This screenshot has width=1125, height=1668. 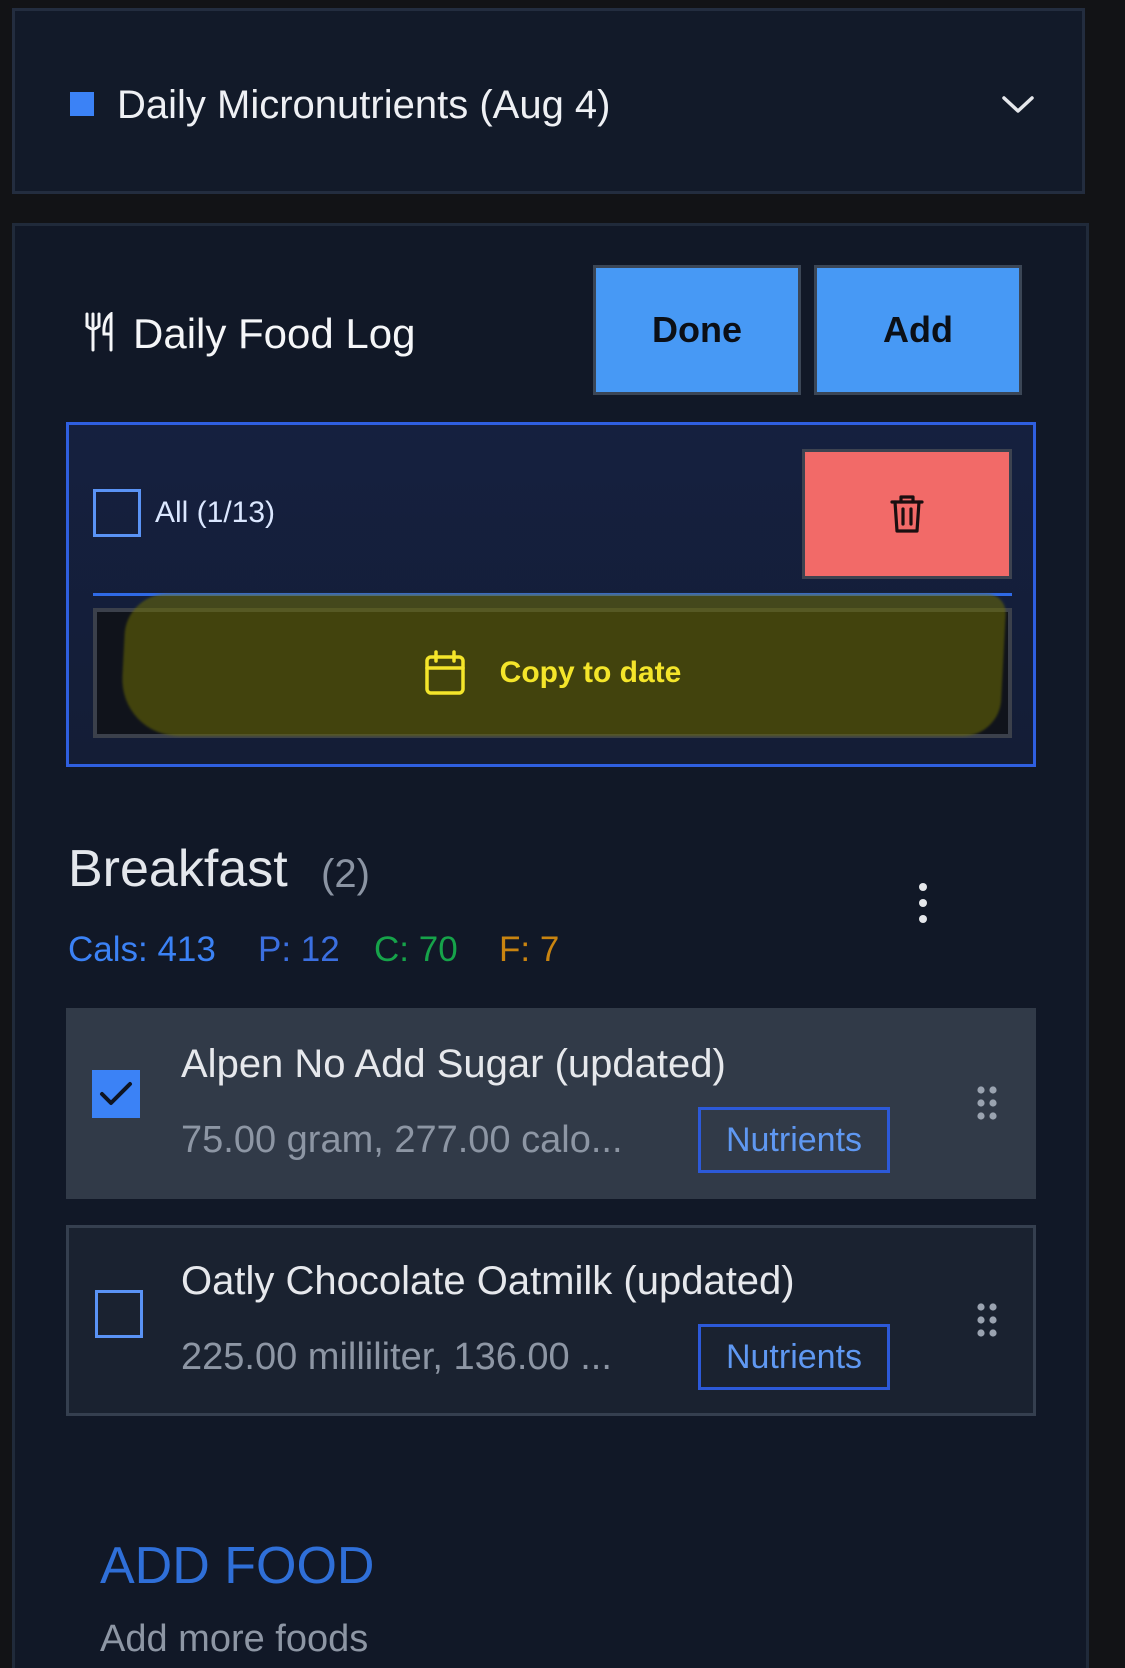 I want to click on macro-calories: Cals: 413, so click(x=142, y=949).